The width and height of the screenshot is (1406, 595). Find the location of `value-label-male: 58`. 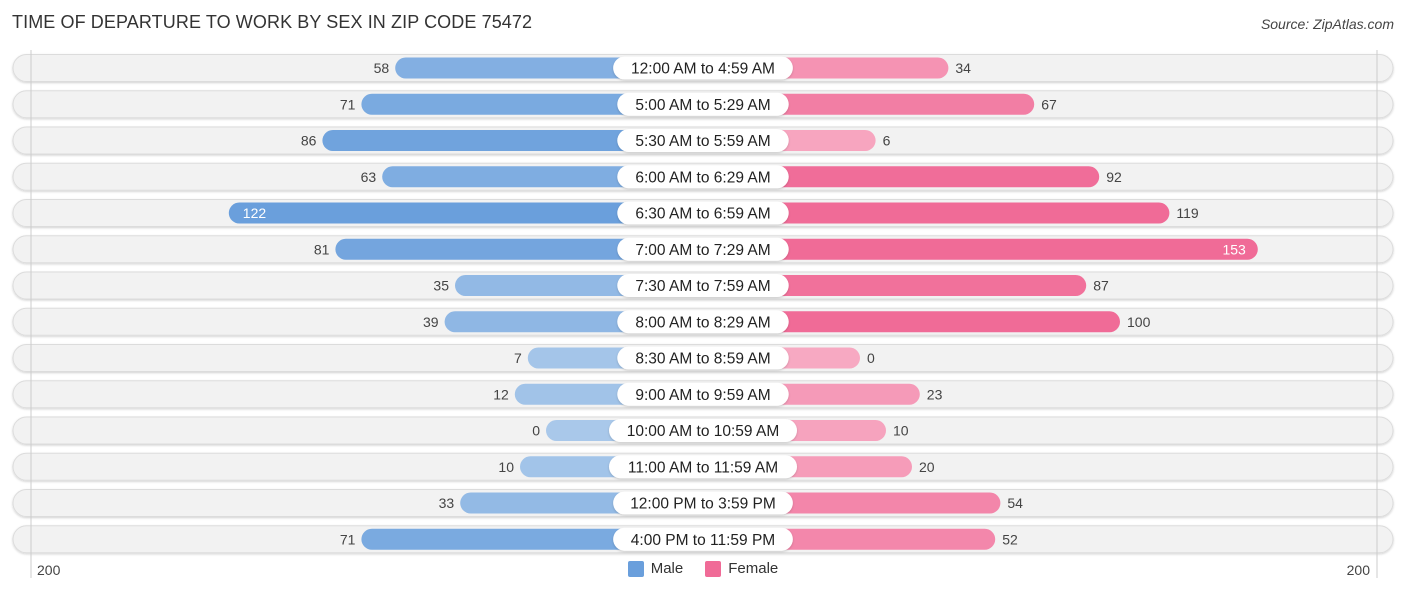

value-label-male: 58 is located at coordinates (382, 68).